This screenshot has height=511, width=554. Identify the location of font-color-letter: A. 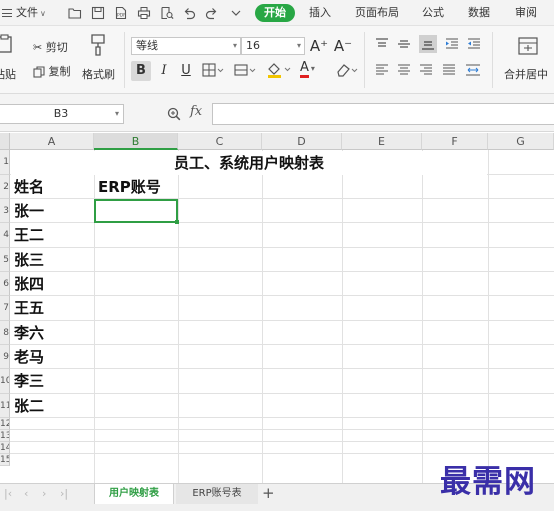
(304, 69).